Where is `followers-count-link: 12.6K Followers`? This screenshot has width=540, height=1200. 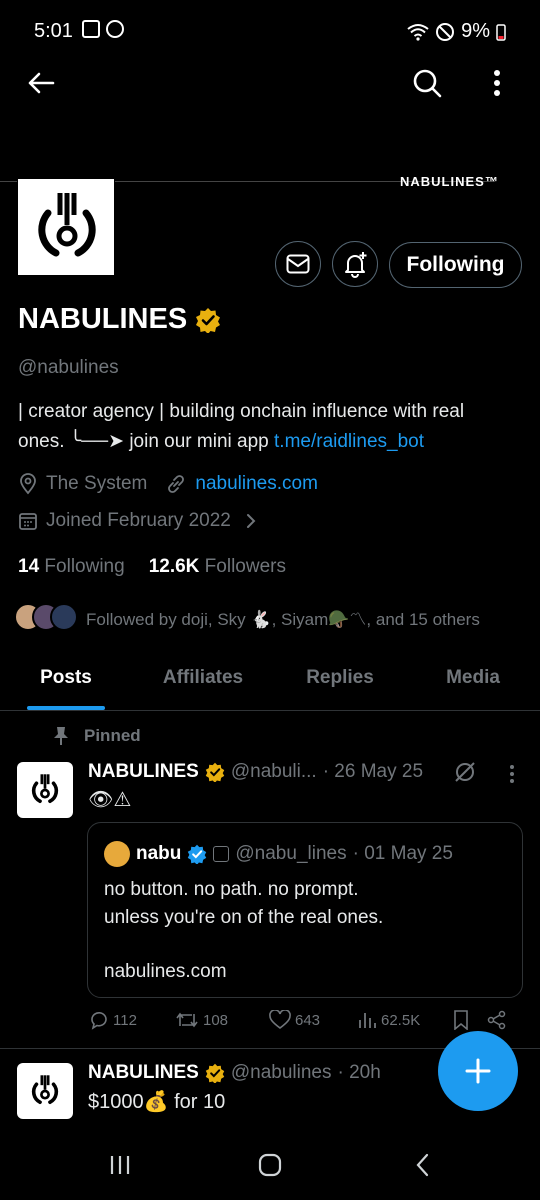
followers-count-link: 12.6K Followers is located at coordinates (217, 567).